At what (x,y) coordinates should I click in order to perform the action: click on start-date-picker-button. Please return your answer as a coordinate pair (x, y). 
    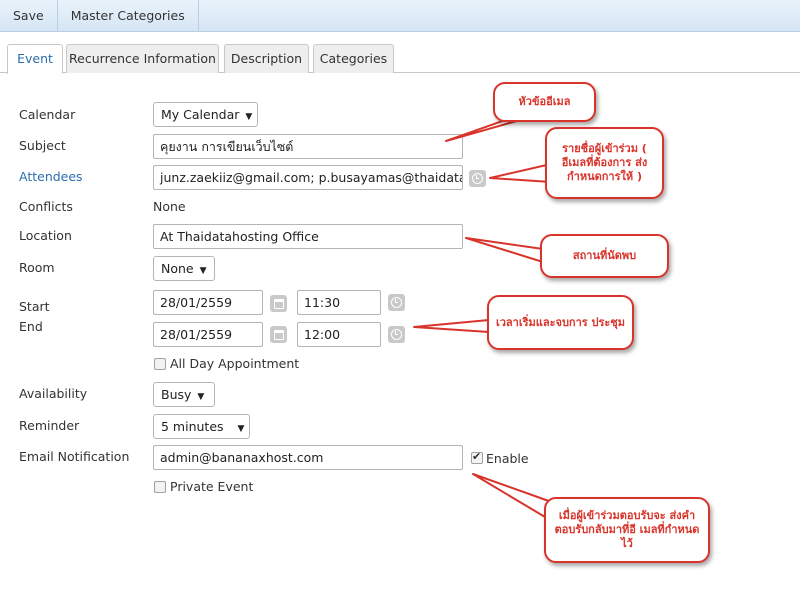
    Looking at the image, I should click on (278, 303).